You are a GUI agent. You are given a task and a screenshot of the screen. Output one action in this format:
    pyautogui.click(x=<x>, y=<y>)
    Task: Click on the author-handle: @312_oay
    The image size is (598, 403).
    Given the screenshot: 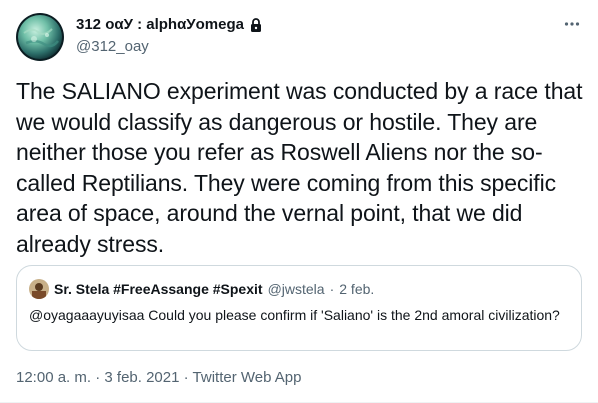 What is the action you would take?
    pyautogui.click(x=170, y=47)
    